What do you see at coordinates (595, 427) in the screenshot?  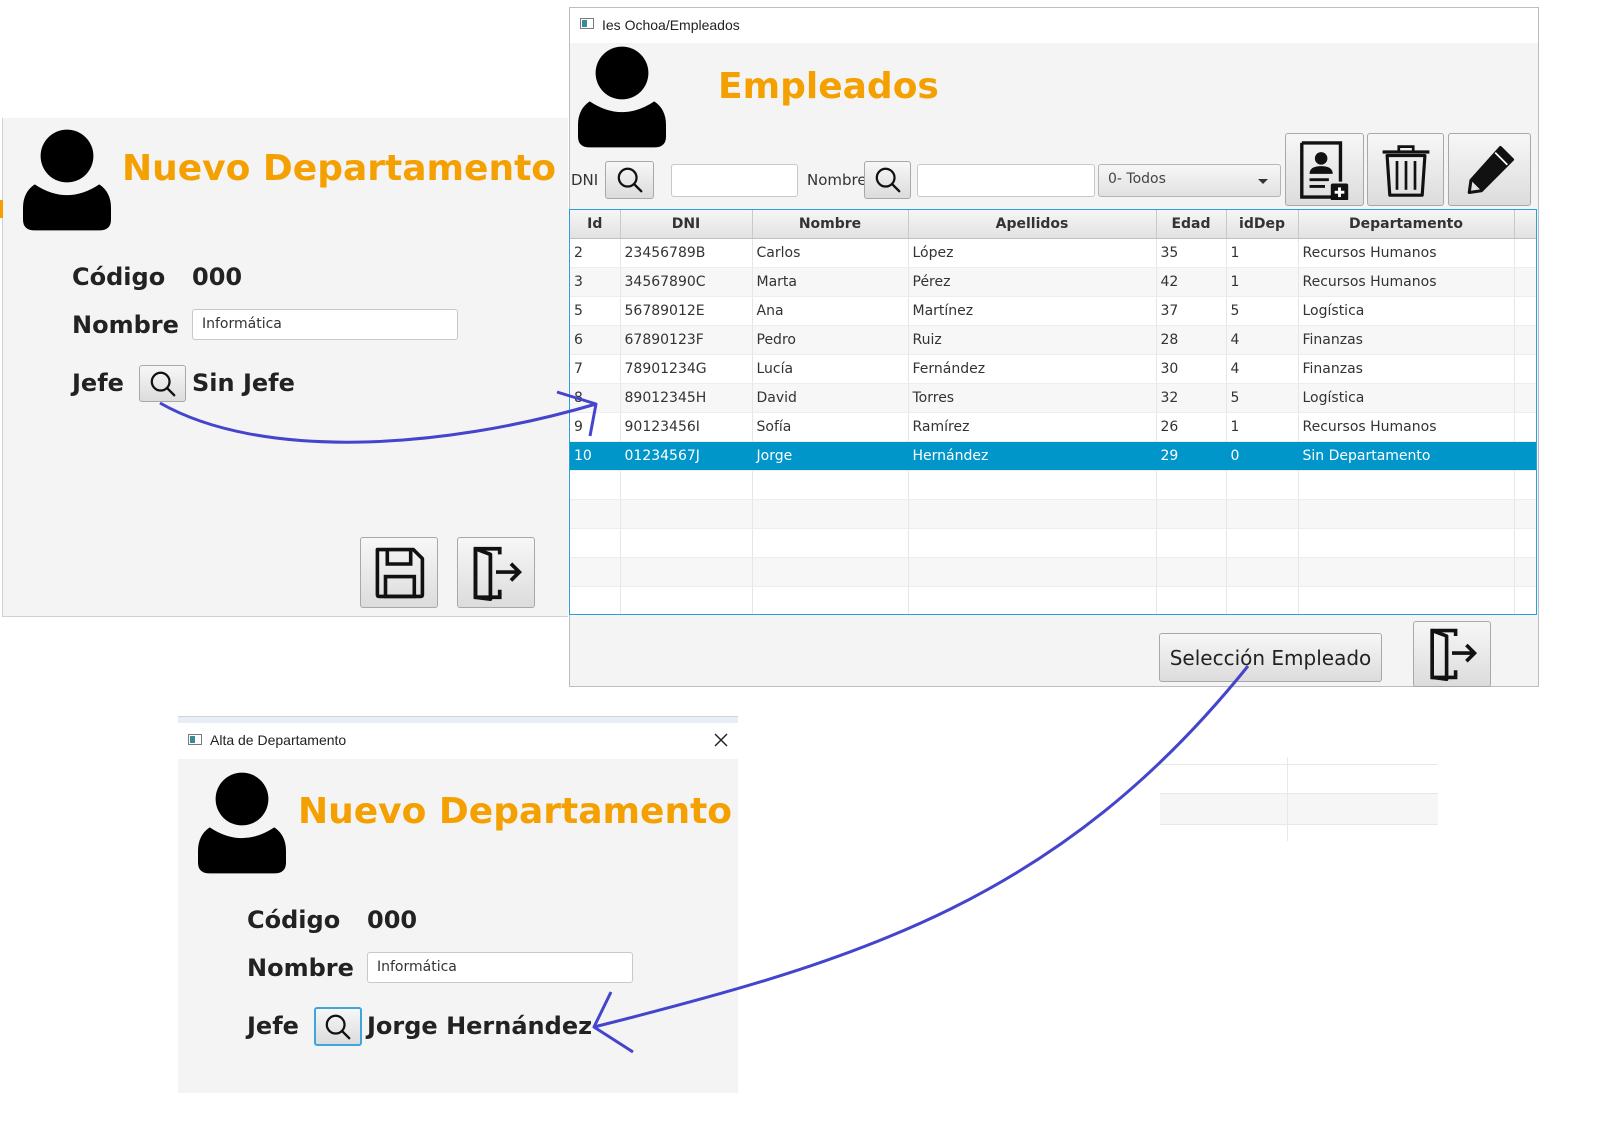 I see `table-cell: 9` at bounding box center [595, 427].